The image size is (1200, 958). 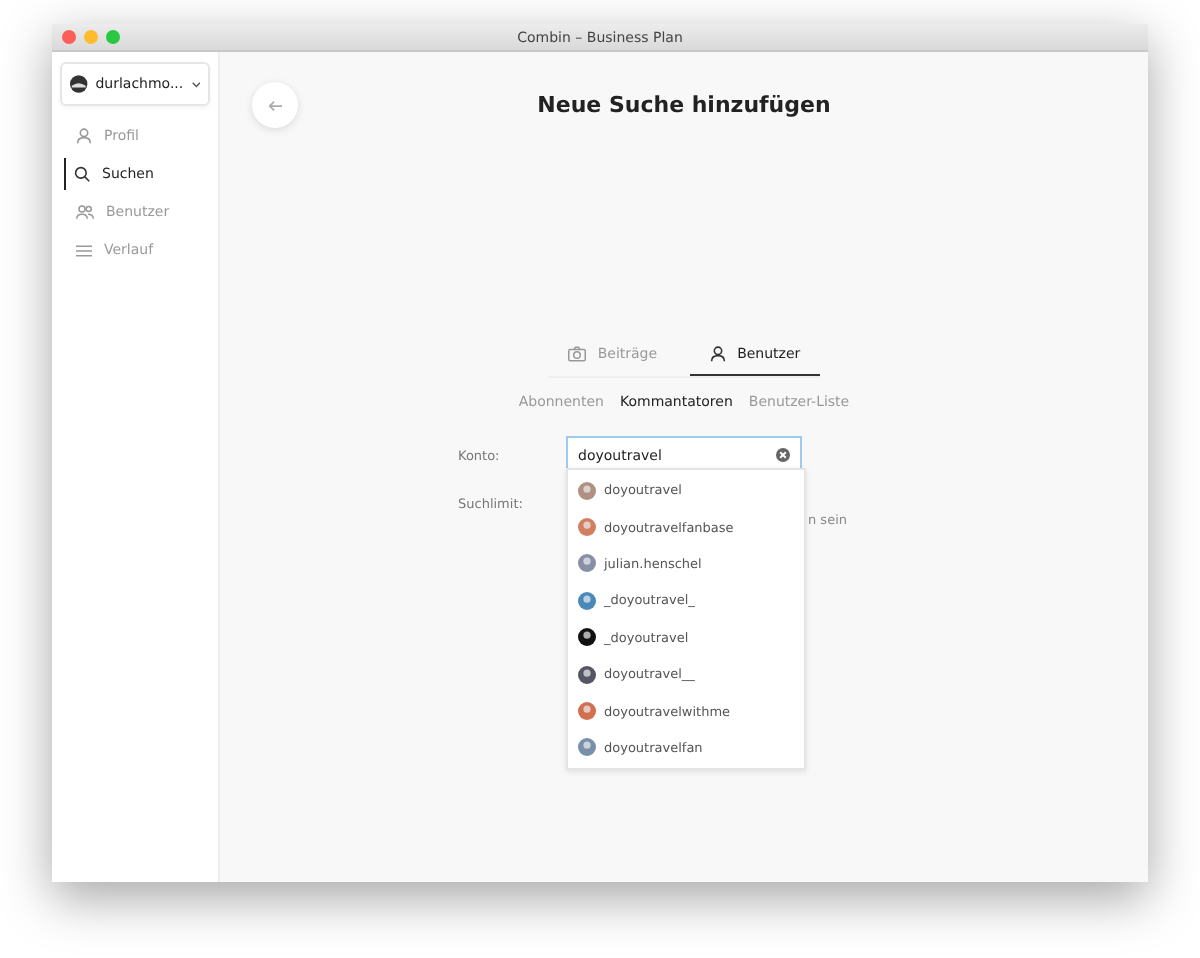 What do you see at coordinates (91, 37) in the screenshot?
I see `minimize-button` at bounding box center [91, 37].